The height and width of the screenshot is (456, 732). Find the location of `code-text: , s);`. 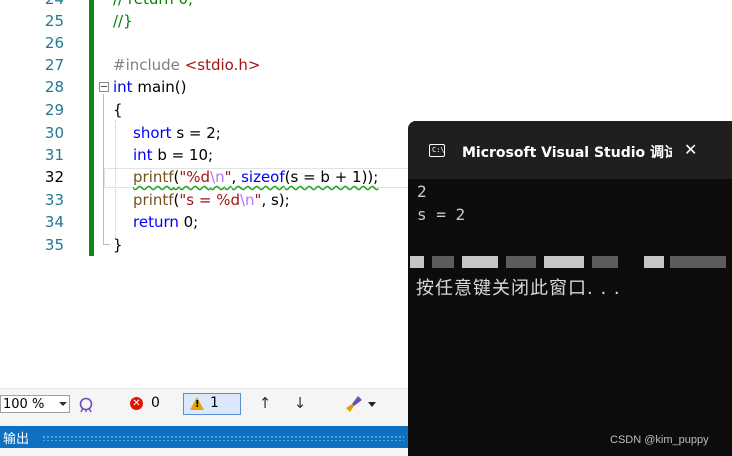

code-text: , s); is located at coordinates (275, 200).